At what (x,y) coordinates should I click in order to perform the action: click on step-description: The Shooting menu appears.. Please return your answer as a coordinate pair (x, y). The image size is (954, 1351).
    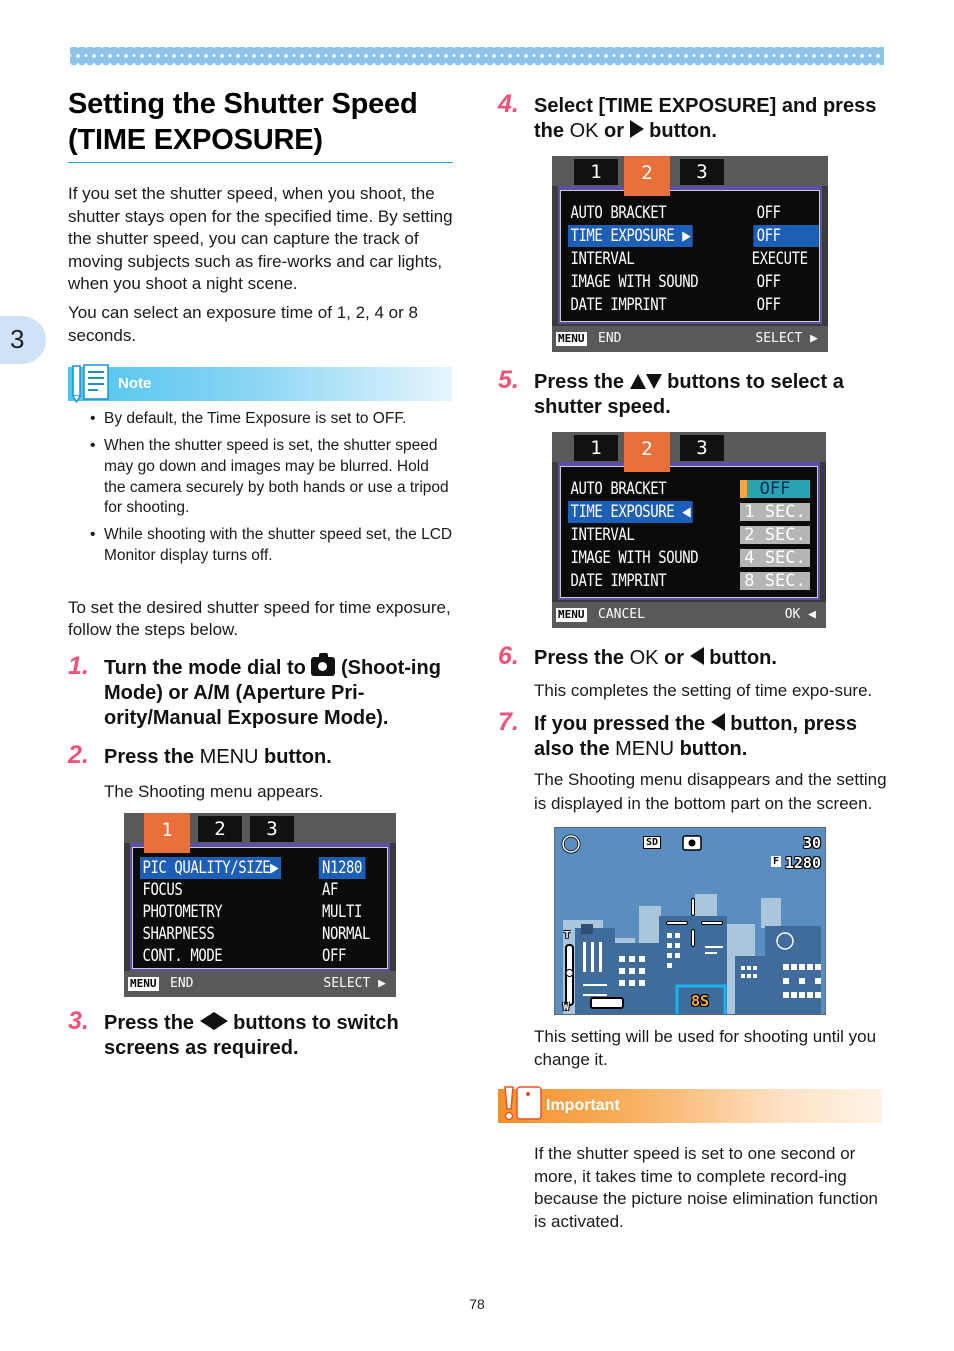
    Looking at the image, I should click on (214, 791).